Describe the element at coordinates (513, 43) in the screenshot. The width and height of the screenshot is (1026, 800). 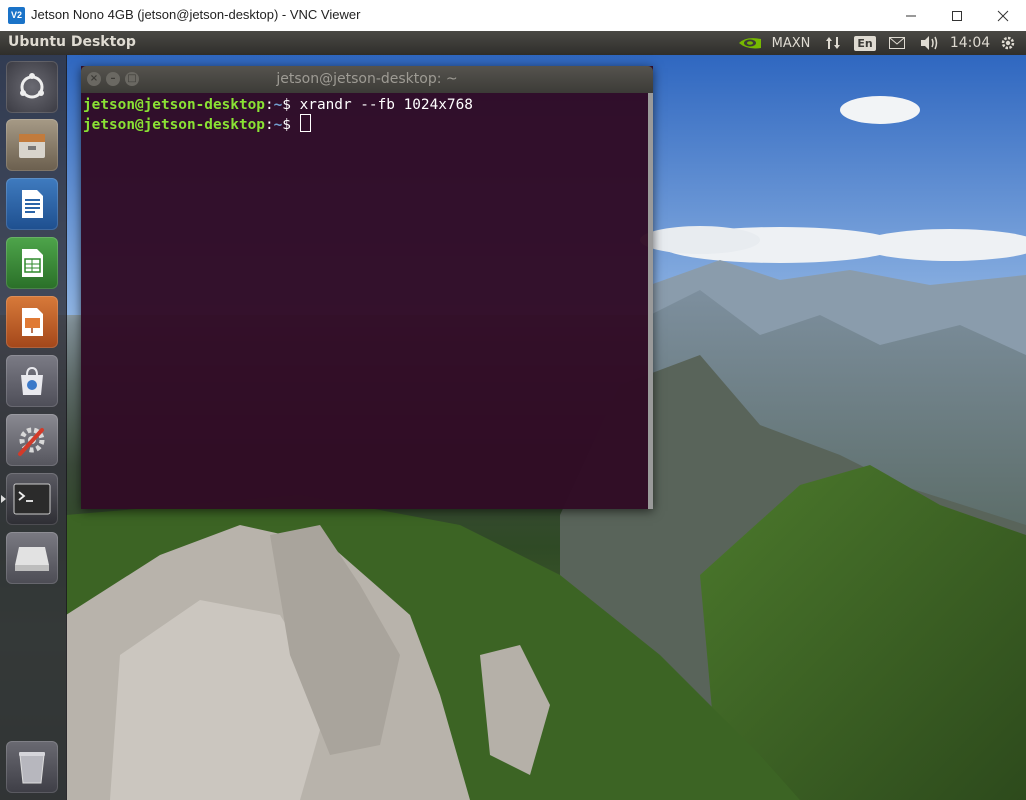
I see `ubuntu-top-panel: Ubuntu Desktop MAXN En 14:04` at that location.